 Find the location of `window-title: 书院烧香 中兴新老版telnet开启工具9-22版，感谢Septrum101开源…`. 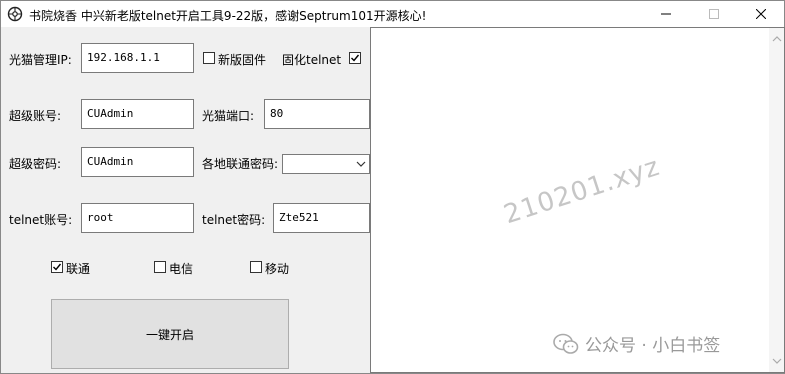

window-title: 书院烧香 中兴新老版telnet开启工具9-22版，感谢Septrum101开源… is located at coordinates (228, 16).